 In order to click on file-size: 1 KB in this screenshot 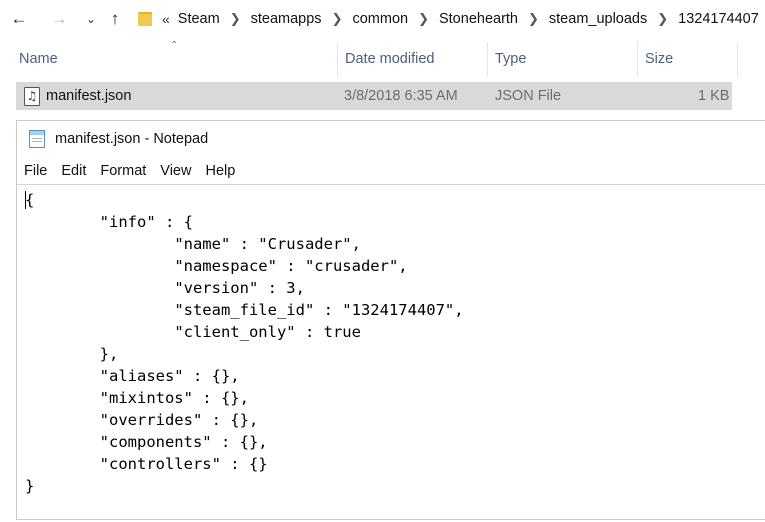, I will do `click(714, 96)`.